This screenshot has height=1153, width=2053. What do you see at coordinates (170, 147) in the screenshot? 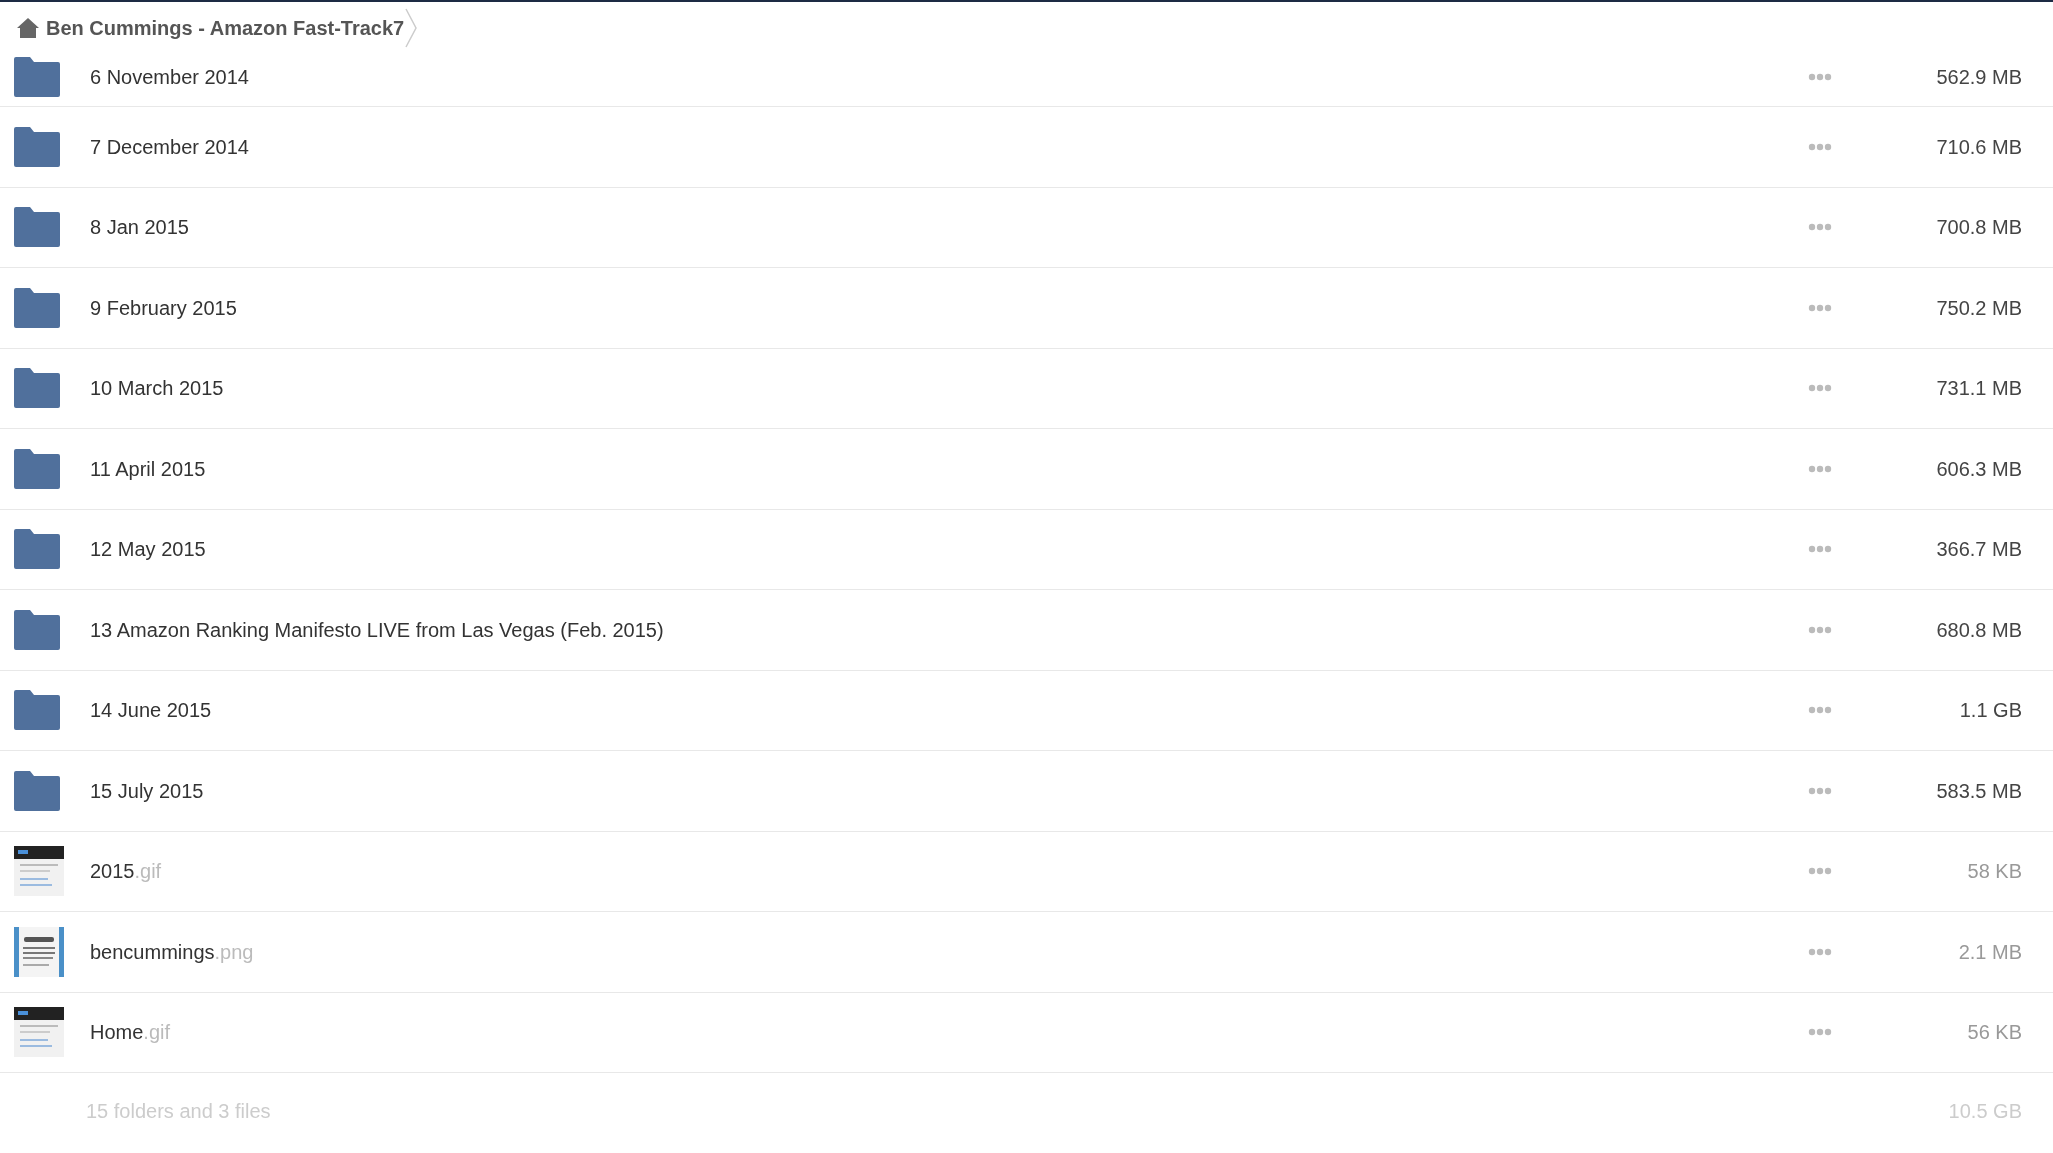
I see `file-name: 7 December 2014` at bounding box center [170, 147].